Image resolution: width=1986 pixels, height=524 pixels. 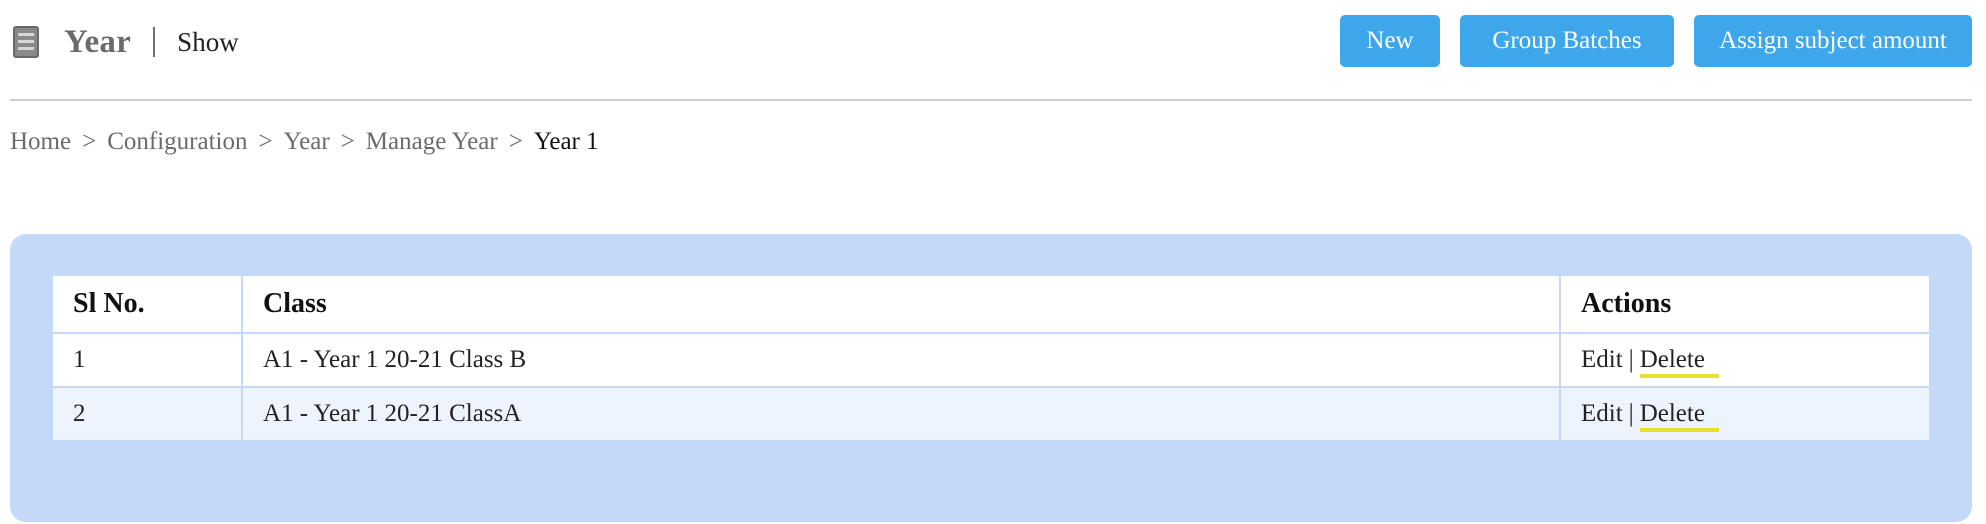 I want to click on header-divider, so click(x=991, y=100).